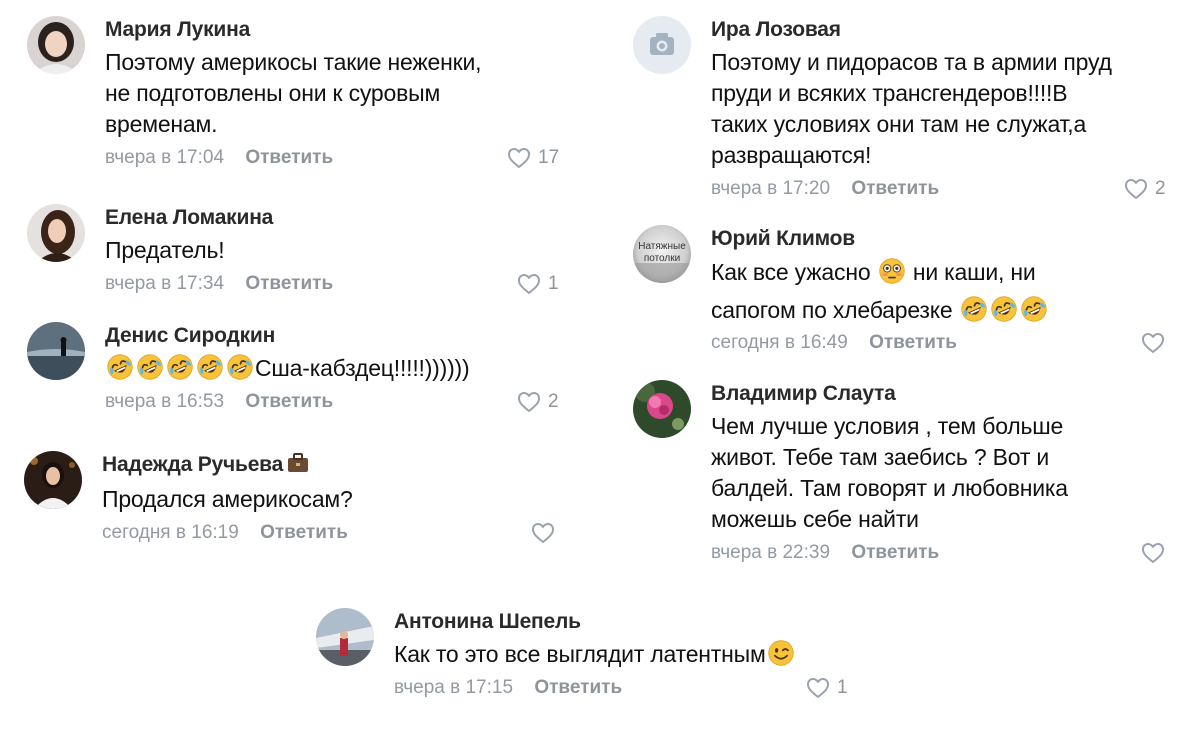  Describe the element at coordinates (193, 464) in the screenshot. I see `author-name-text: Надежда Ручьева` at that location.